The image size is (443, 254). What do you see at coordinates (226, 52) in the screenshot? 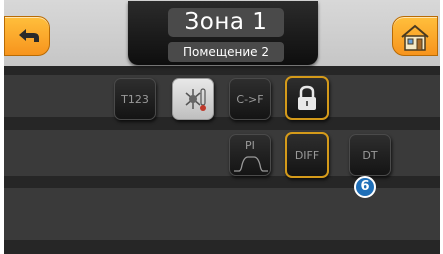
I see `room-name: Помещение 2` at bounding box center [226, 52].